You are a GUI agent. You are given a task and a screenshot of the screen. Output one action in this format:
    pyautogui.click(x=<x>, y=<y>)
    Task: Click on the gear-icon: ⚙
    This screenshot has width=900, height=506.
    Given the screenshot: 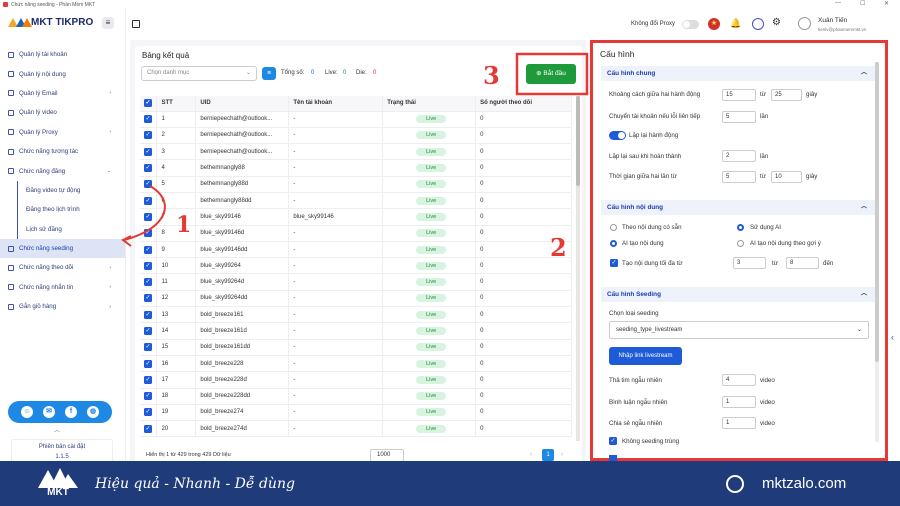 What is the action you would take?
    pyautogui.click(x=776, y=22)
    